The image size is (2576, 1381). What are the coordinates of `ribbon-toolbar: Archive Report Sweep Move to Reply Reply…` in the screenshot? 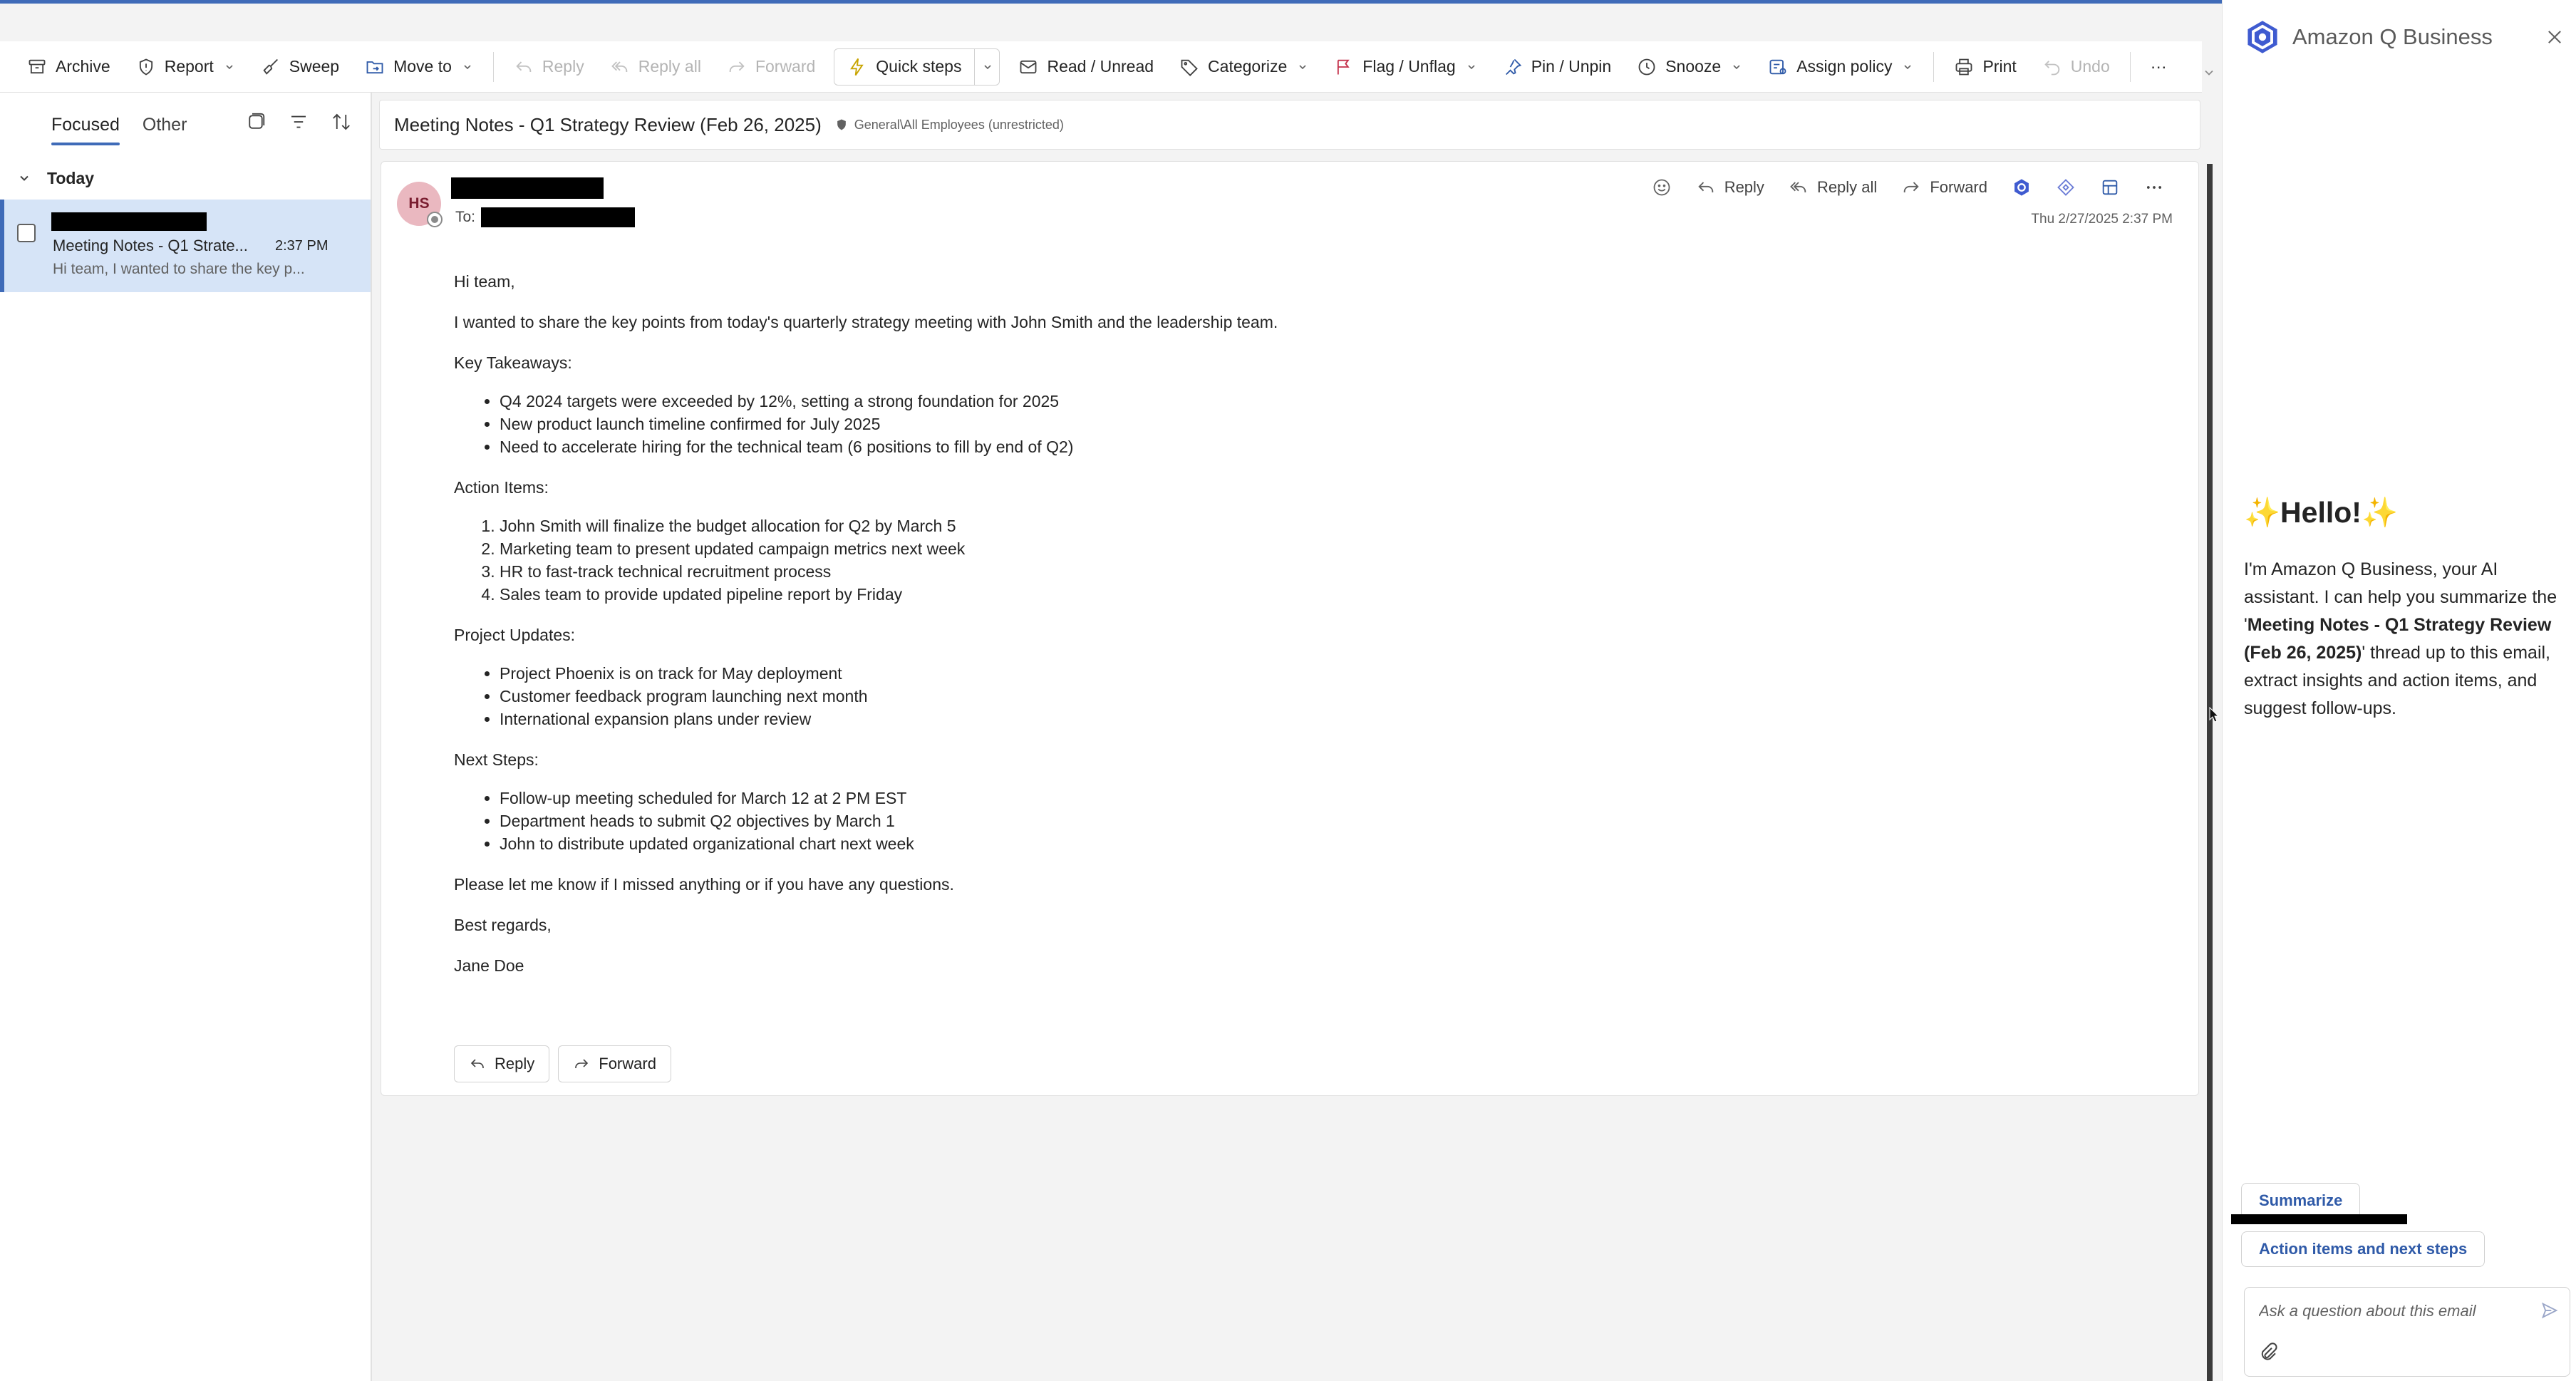 It's located at (1101, 67).